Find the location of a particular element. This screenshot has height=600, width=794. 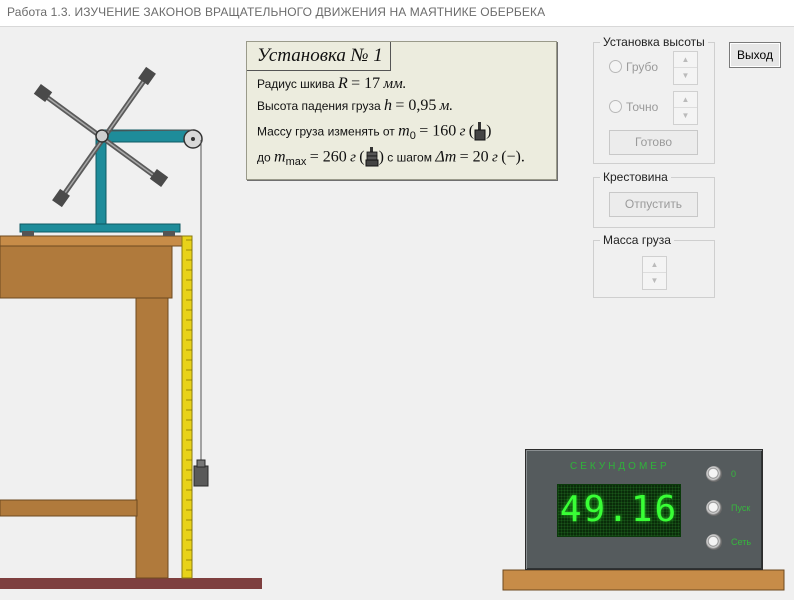

exit-button: Выход is located at coordinates (755, 55).